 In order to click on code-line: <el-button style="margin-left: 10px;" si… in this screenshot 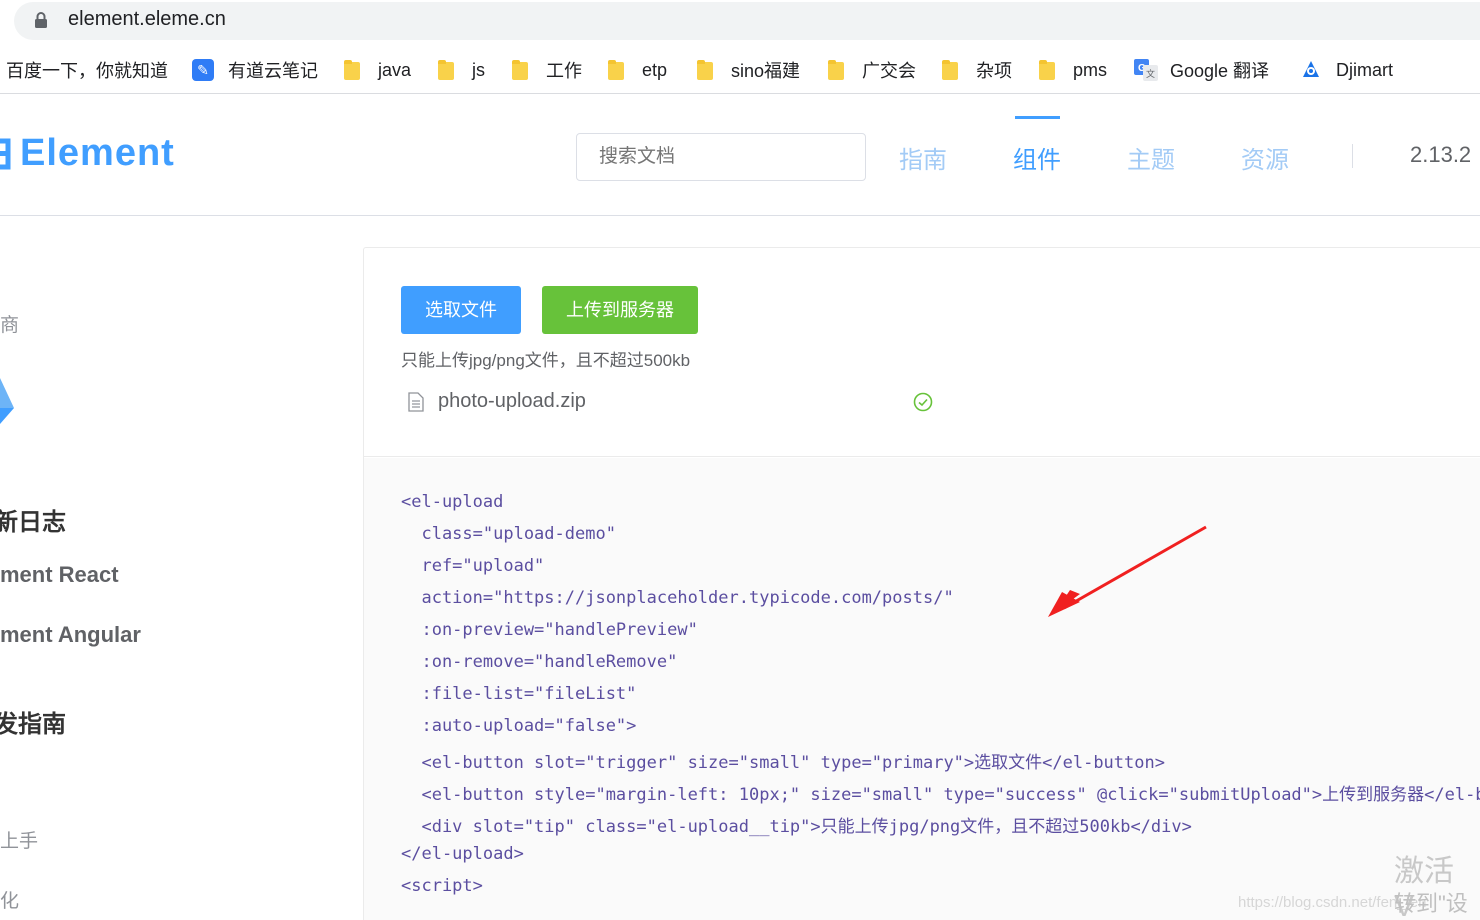, I will do `click(940, 795)`.